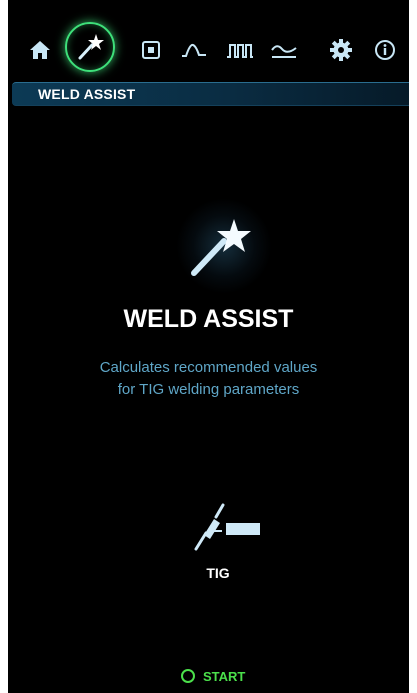  I want to click on tig-torch-icon, so click(227, 527).